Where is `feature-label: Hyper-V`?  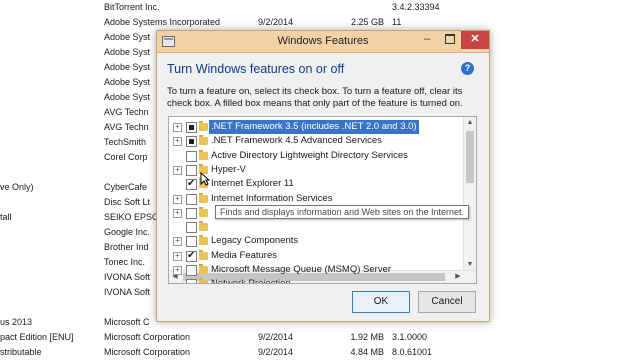 feature-label: Hyper-V is located at coordinates (228, 170).